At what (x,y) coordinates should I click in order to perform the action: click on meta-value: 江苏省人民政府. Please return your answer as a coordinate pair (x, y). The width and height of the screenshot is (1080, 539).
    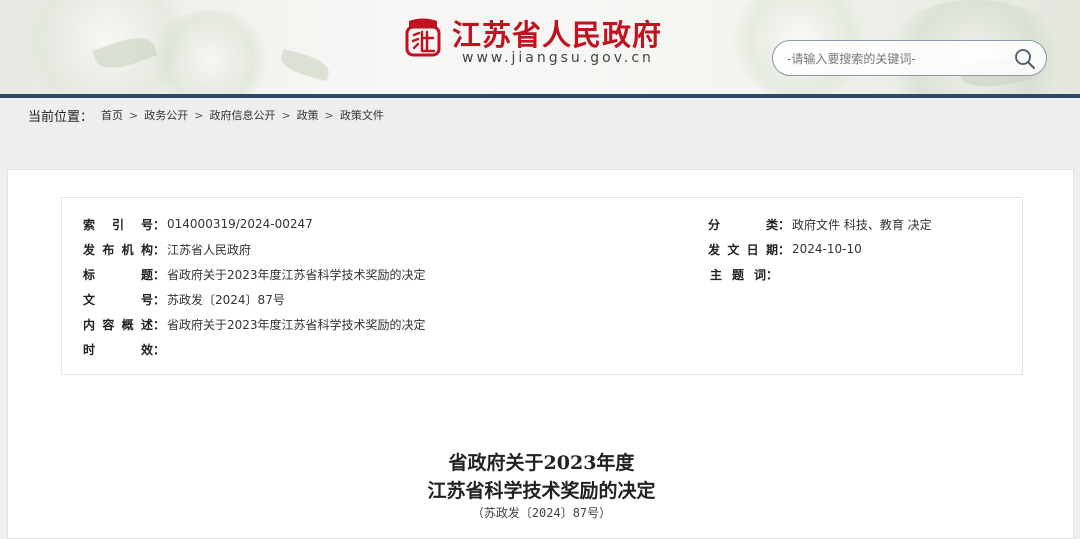
    Looking at the image, I should click on (209, 249).